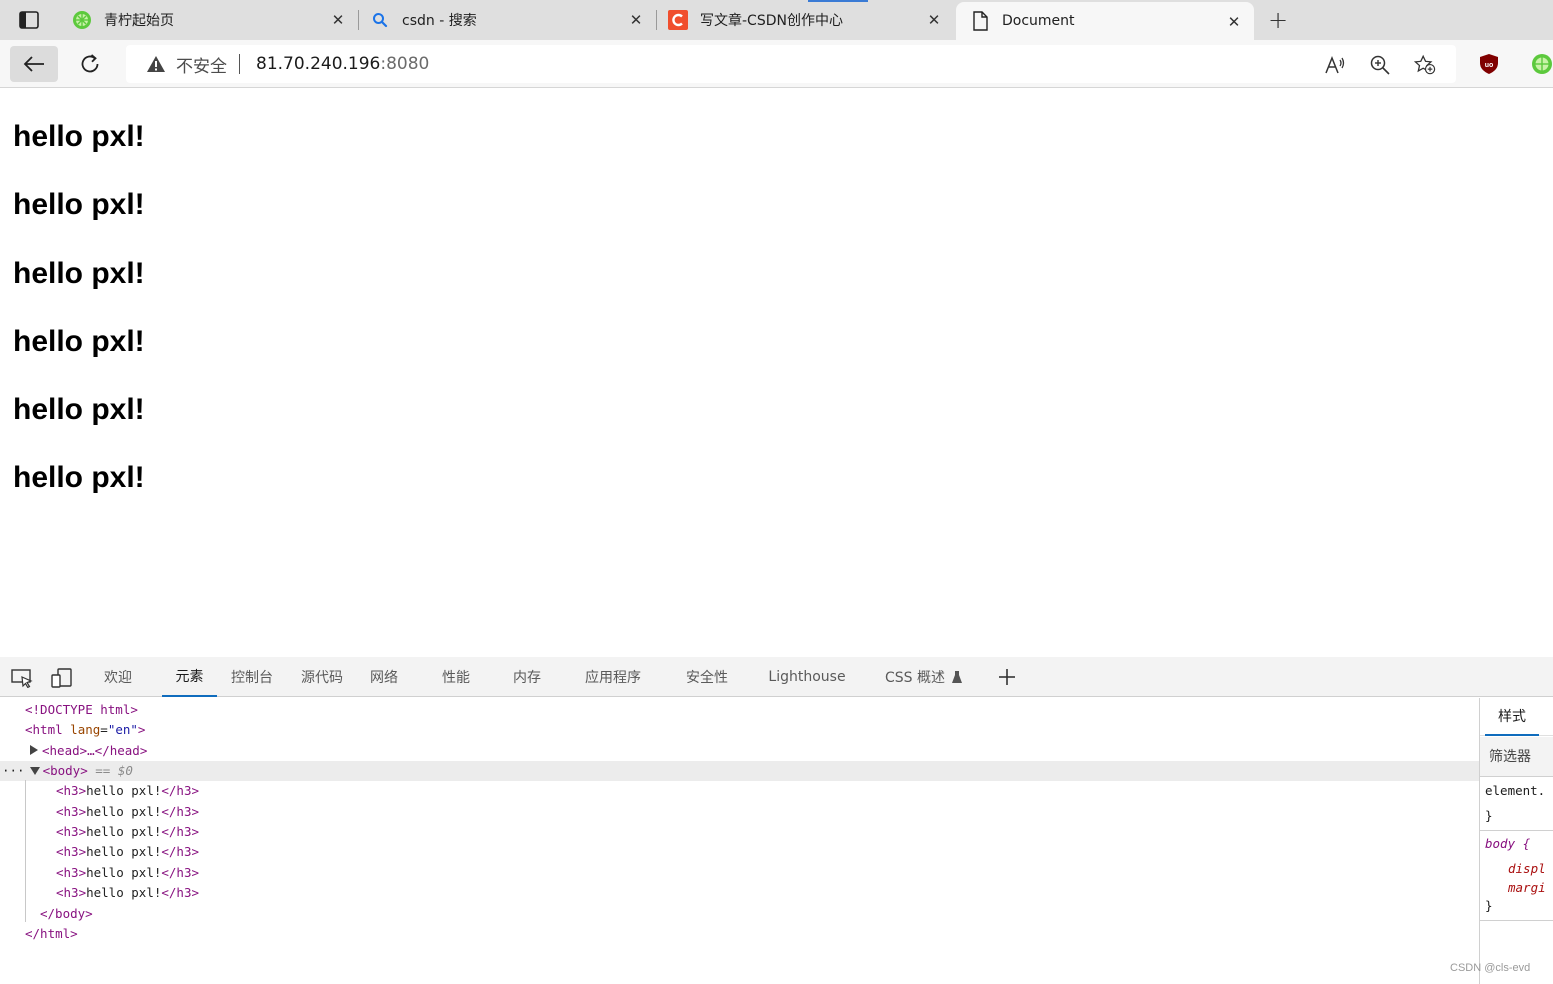 Image resolution: width=1553 pixels, height=984 pixels. What do you see at coordinates (62, 678) in the screenshot?
I see `device-emulation-icon` at bounding box center [62, 678].